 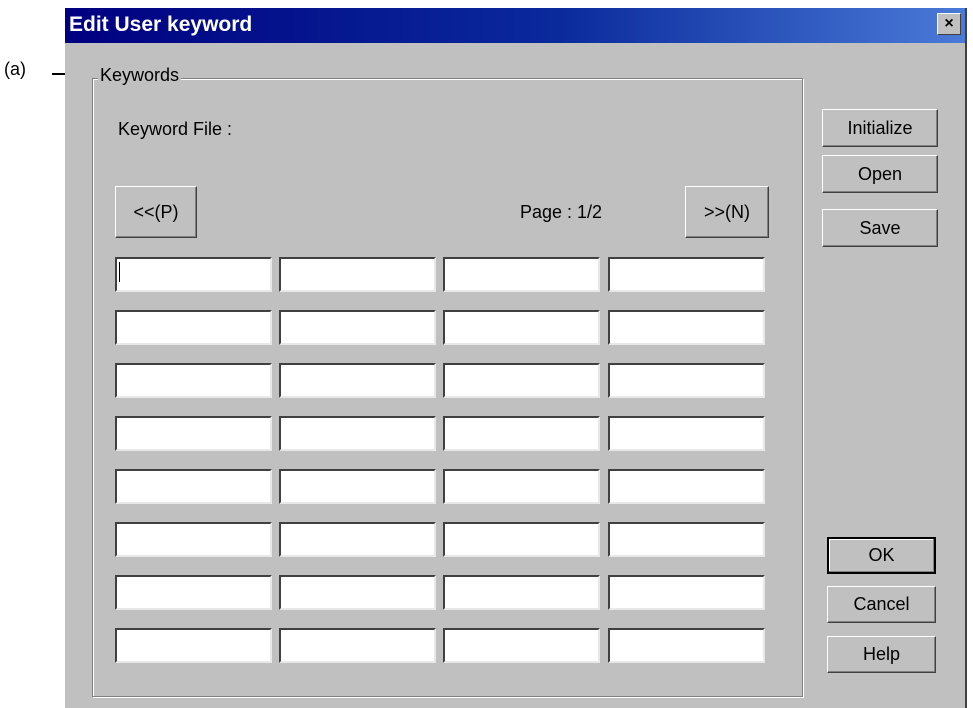 What do you see at coordinates (161, 24) in the screenshot?
I see `window-title: Edit User keyword` at bounding box center [161, 24].